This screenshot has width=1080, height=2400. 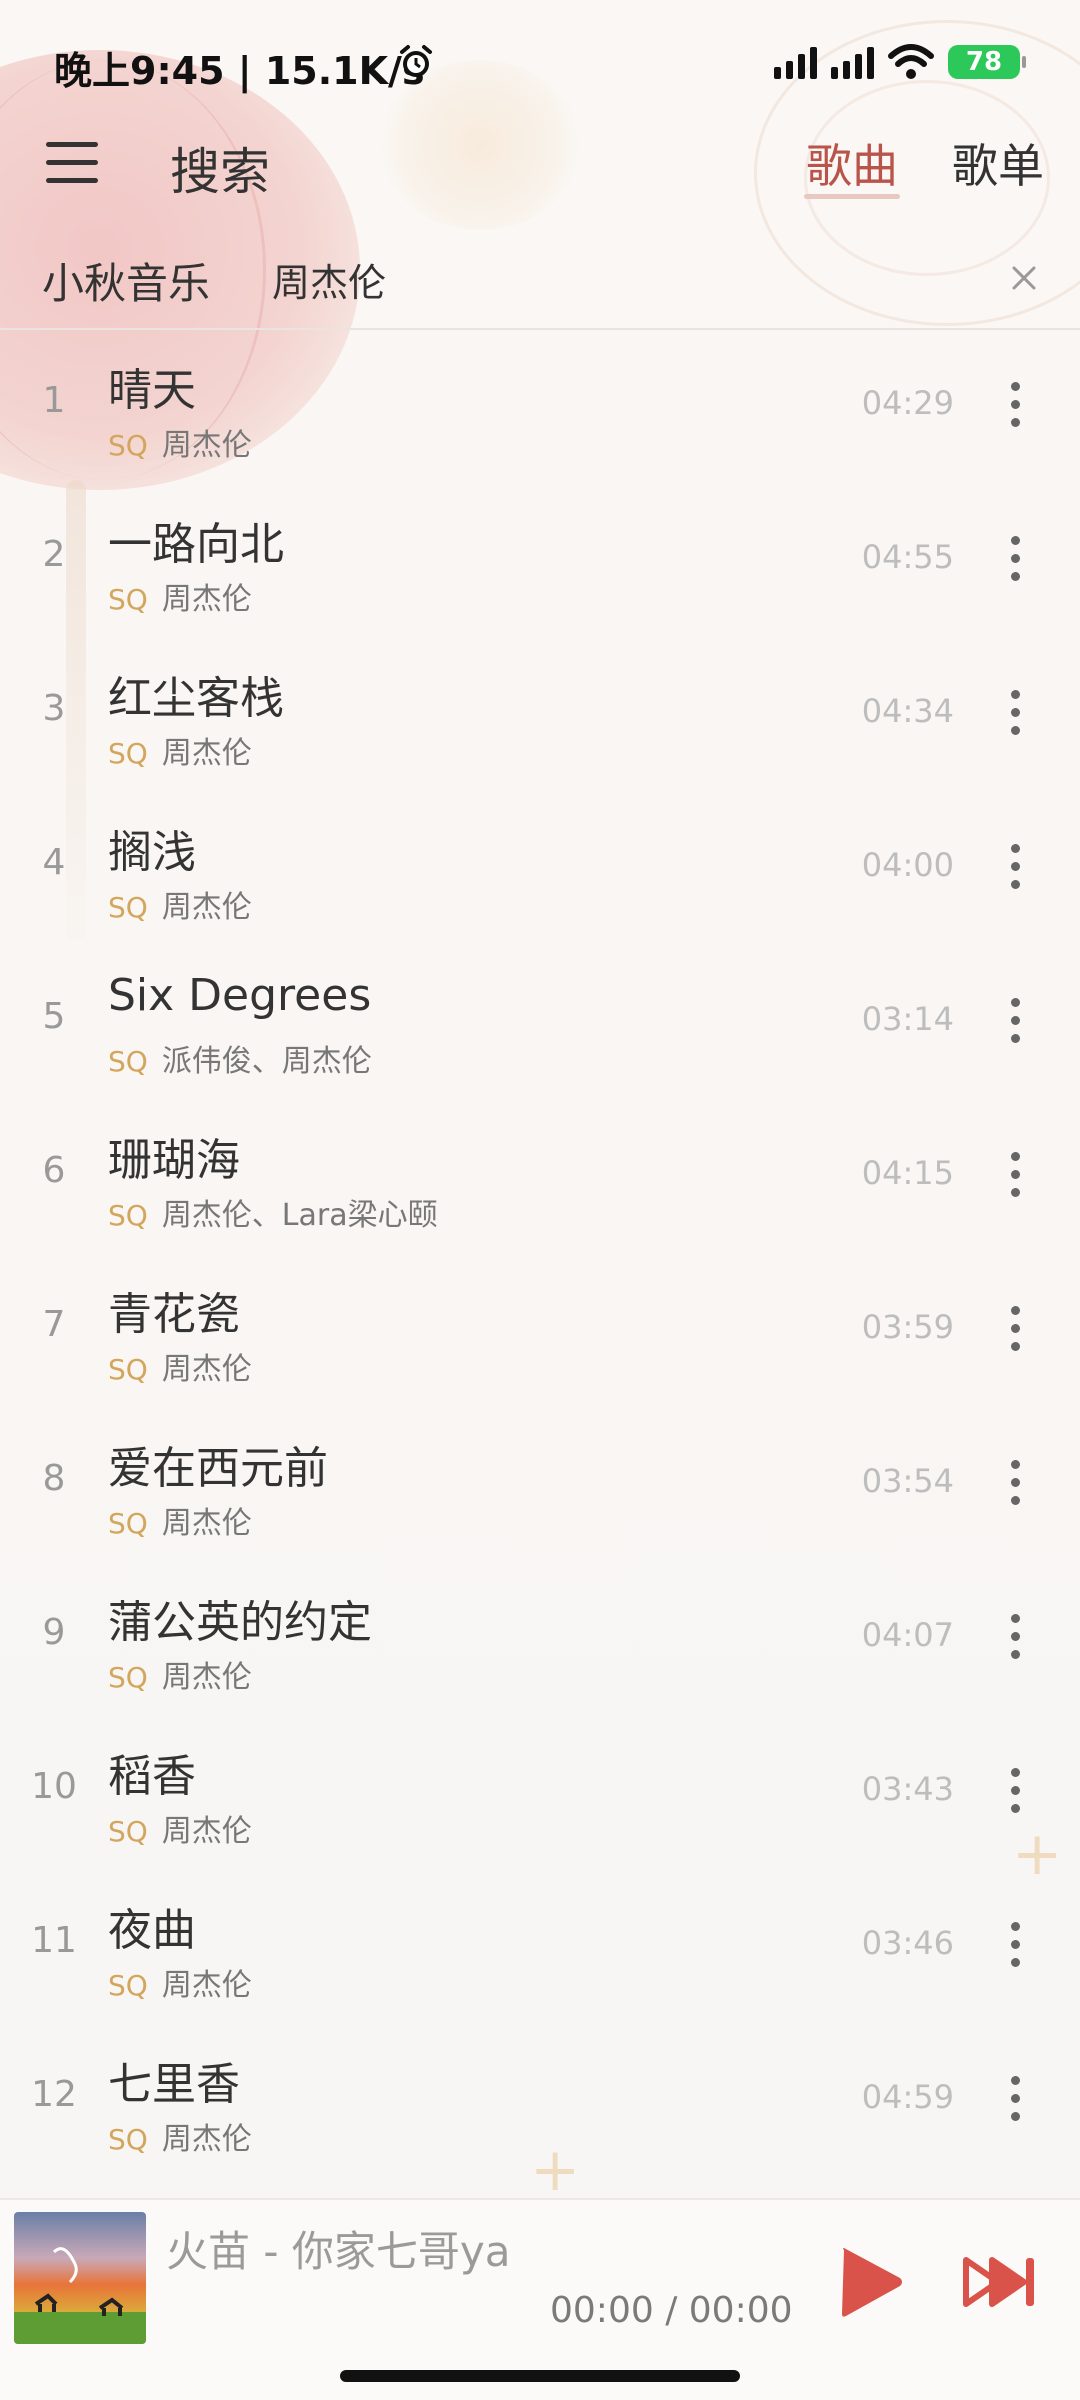 I want to click on song-index: 6, so click(x=54, y=1170).